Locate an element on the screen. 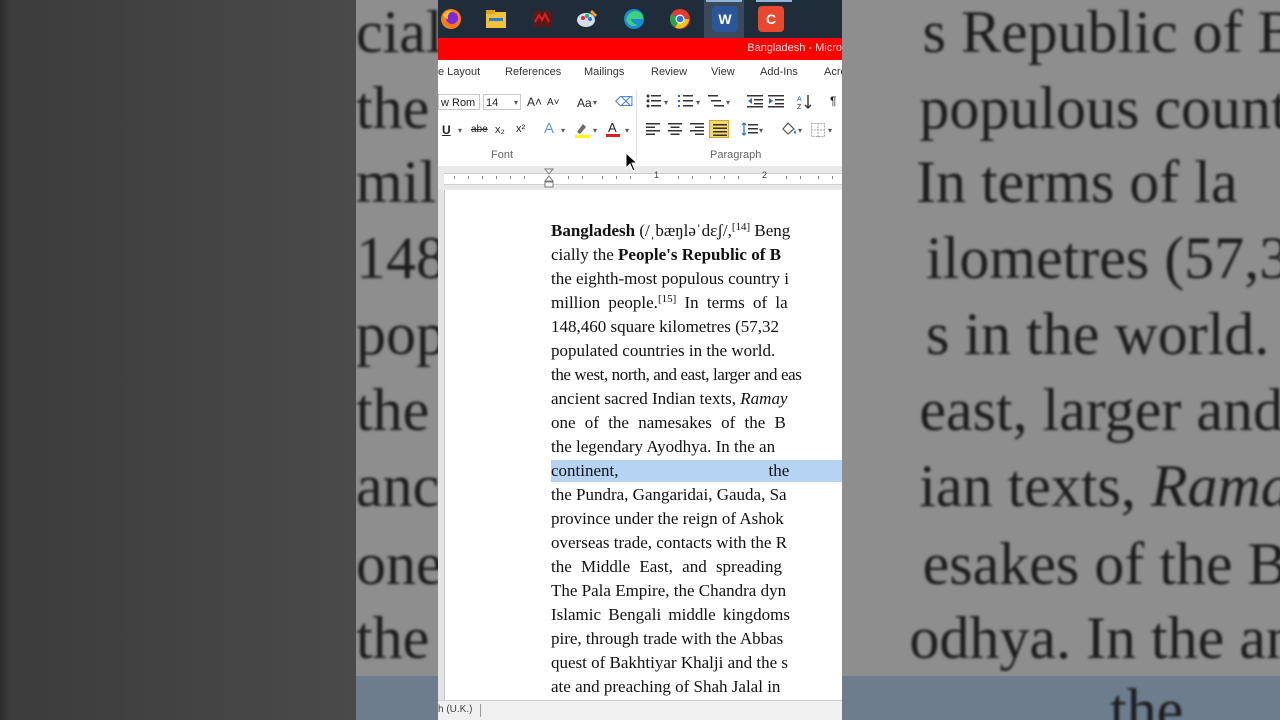  doc-line: Bangladesh (/ˌbæŋləˈdɛʃ/,[14] Beng is located at coordinates (671, 230).